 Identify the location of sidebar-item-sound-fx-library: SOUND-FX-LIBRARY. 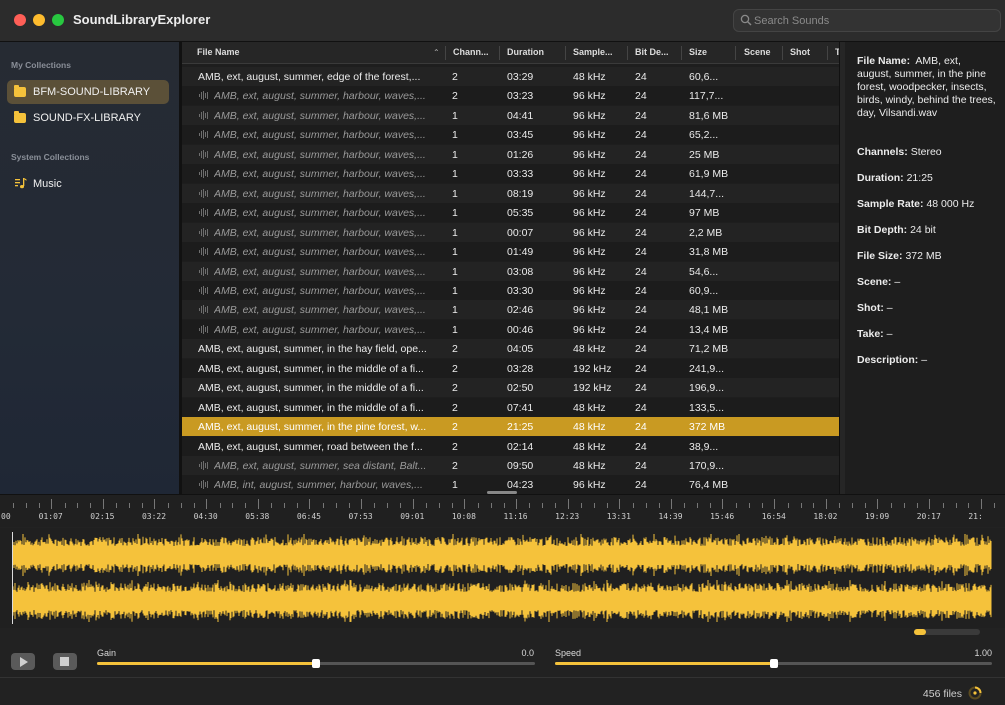
(88, 118).